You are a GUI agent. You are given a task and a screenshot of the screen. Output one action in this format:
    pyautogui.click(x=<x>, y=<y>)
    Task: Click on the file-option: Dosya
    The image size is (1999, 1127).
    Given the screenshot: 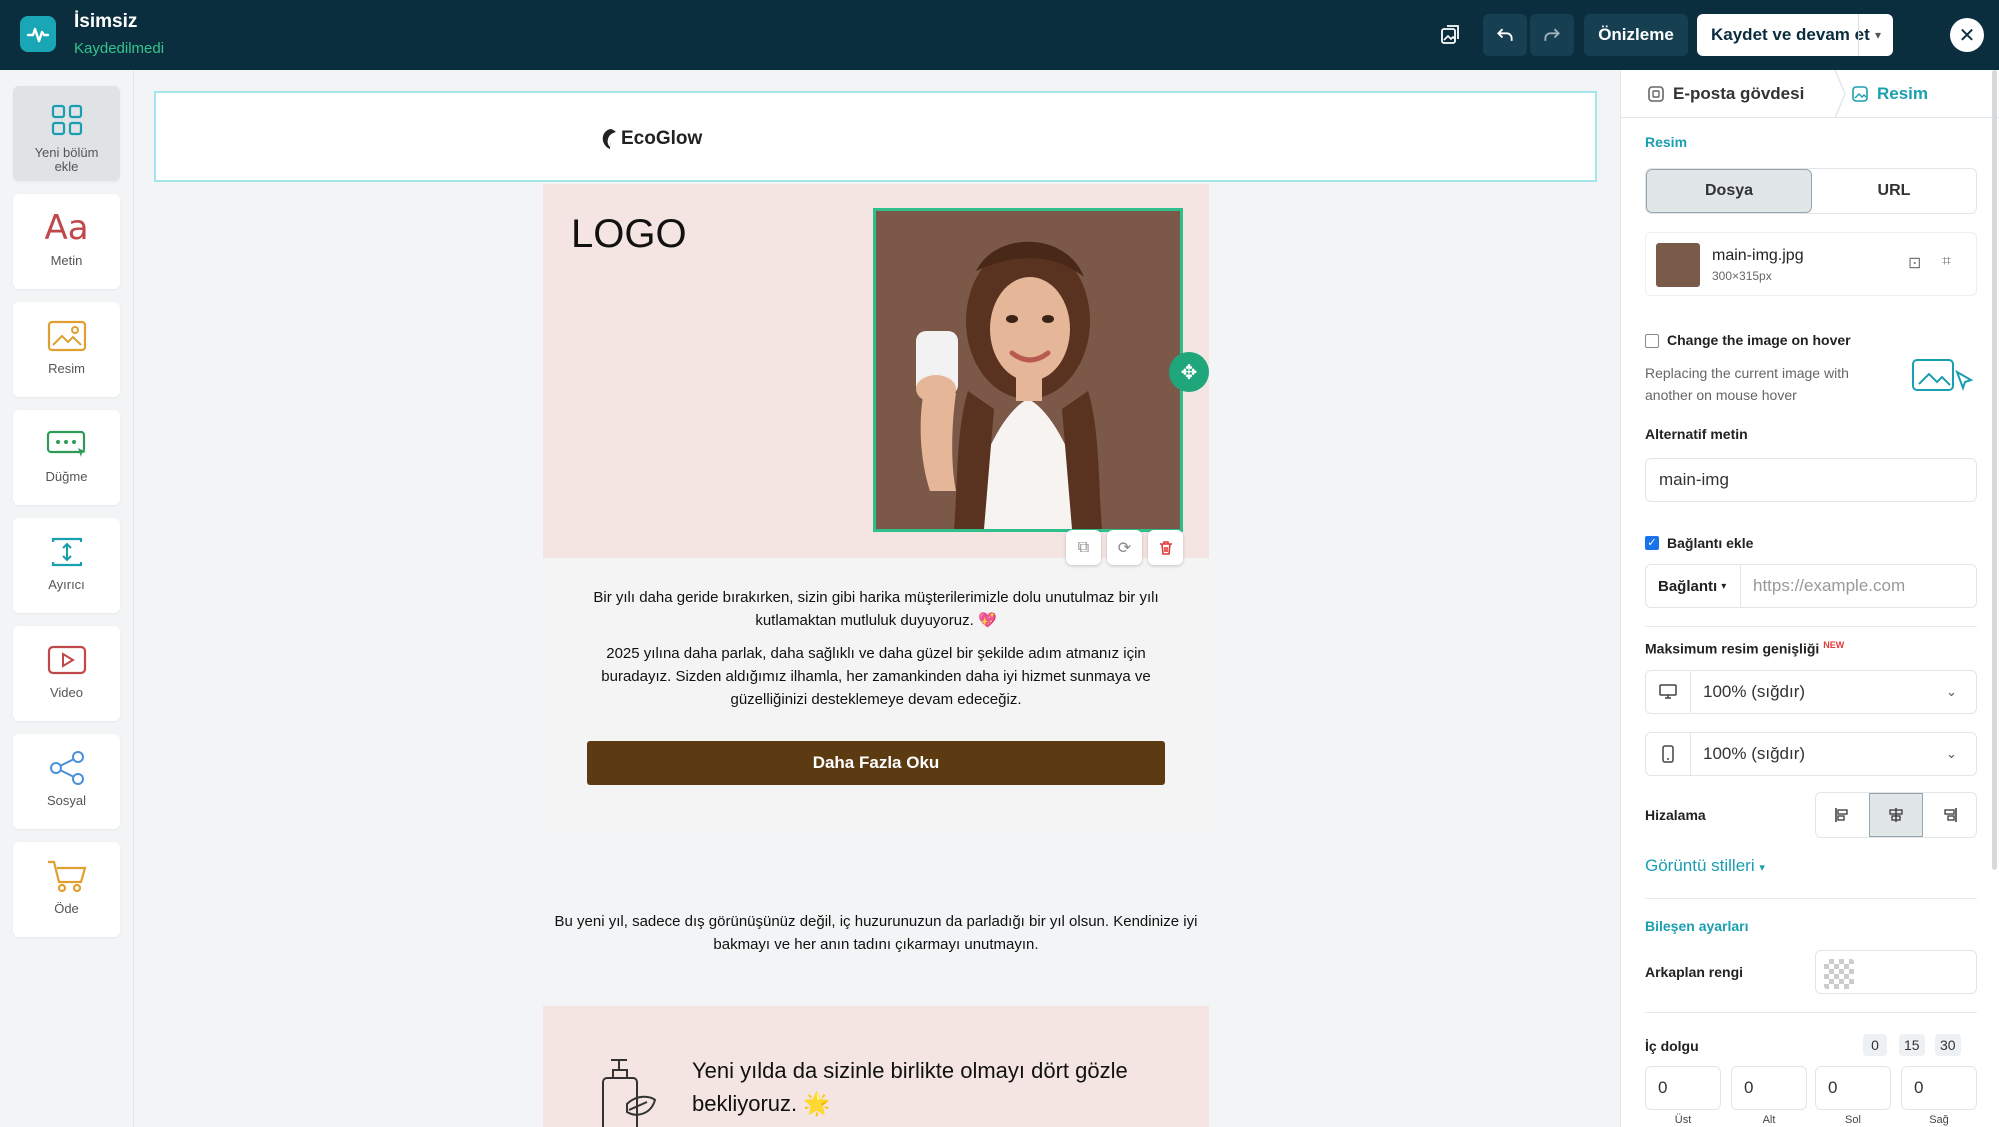 What is the action you would take?
    pyautogui.click(x=1729, y=191)
    